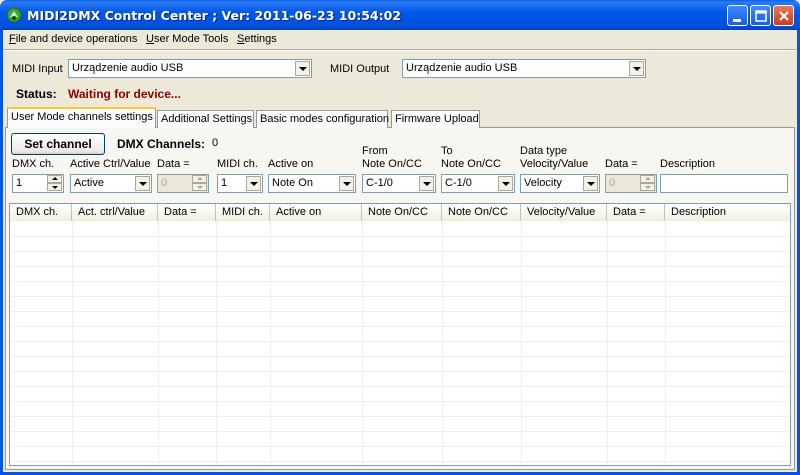 Image resolution: width=800 pixels, height=475 pixels. I want to click on column-data-2: Data =, so click(636, 212).